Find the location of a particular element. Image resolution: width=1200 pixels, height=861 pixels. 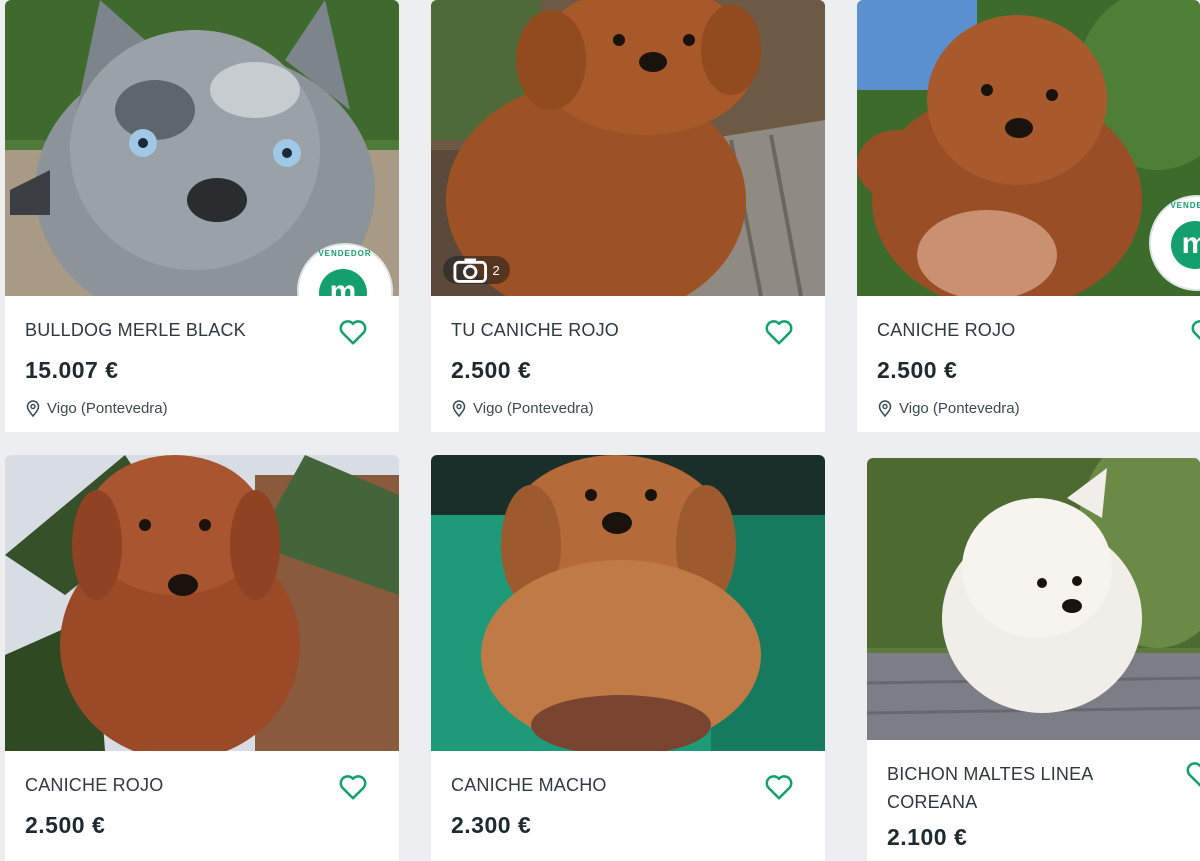

poodle-palm-photo is located at coordinates (202, 603).